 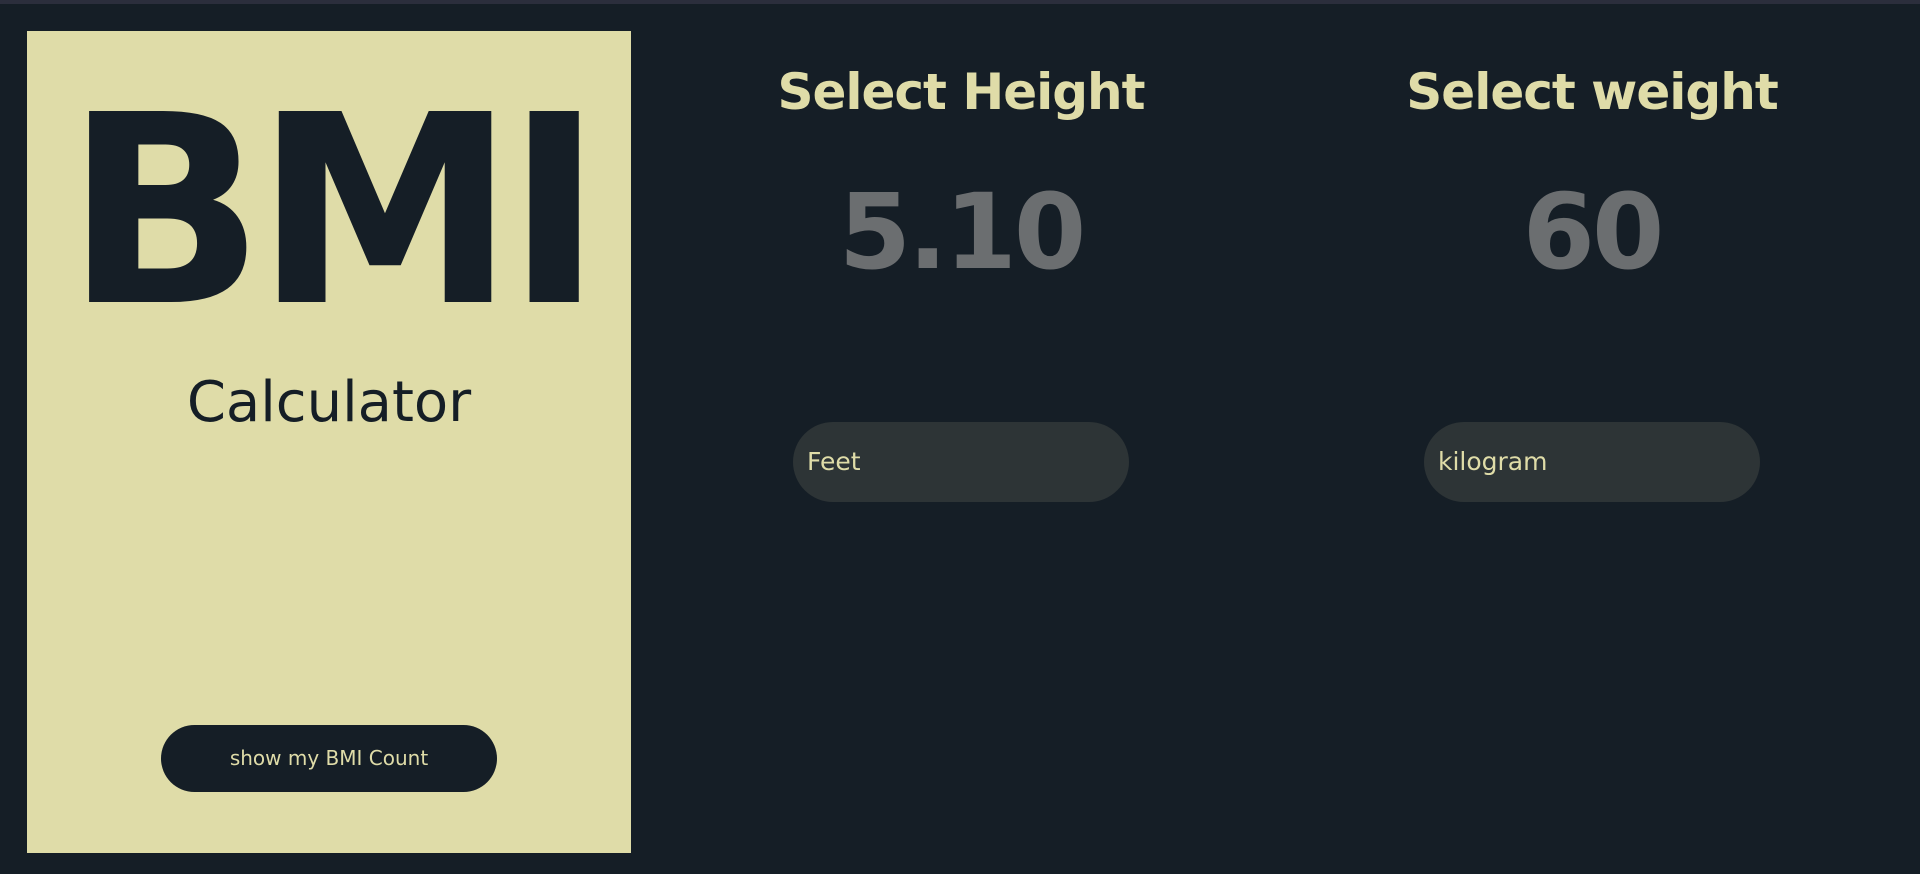 What do you see at coordinates (329, 402) in the screenshot?
I see `brand-subtitle: Calculator` at bounding box center [329, 402].